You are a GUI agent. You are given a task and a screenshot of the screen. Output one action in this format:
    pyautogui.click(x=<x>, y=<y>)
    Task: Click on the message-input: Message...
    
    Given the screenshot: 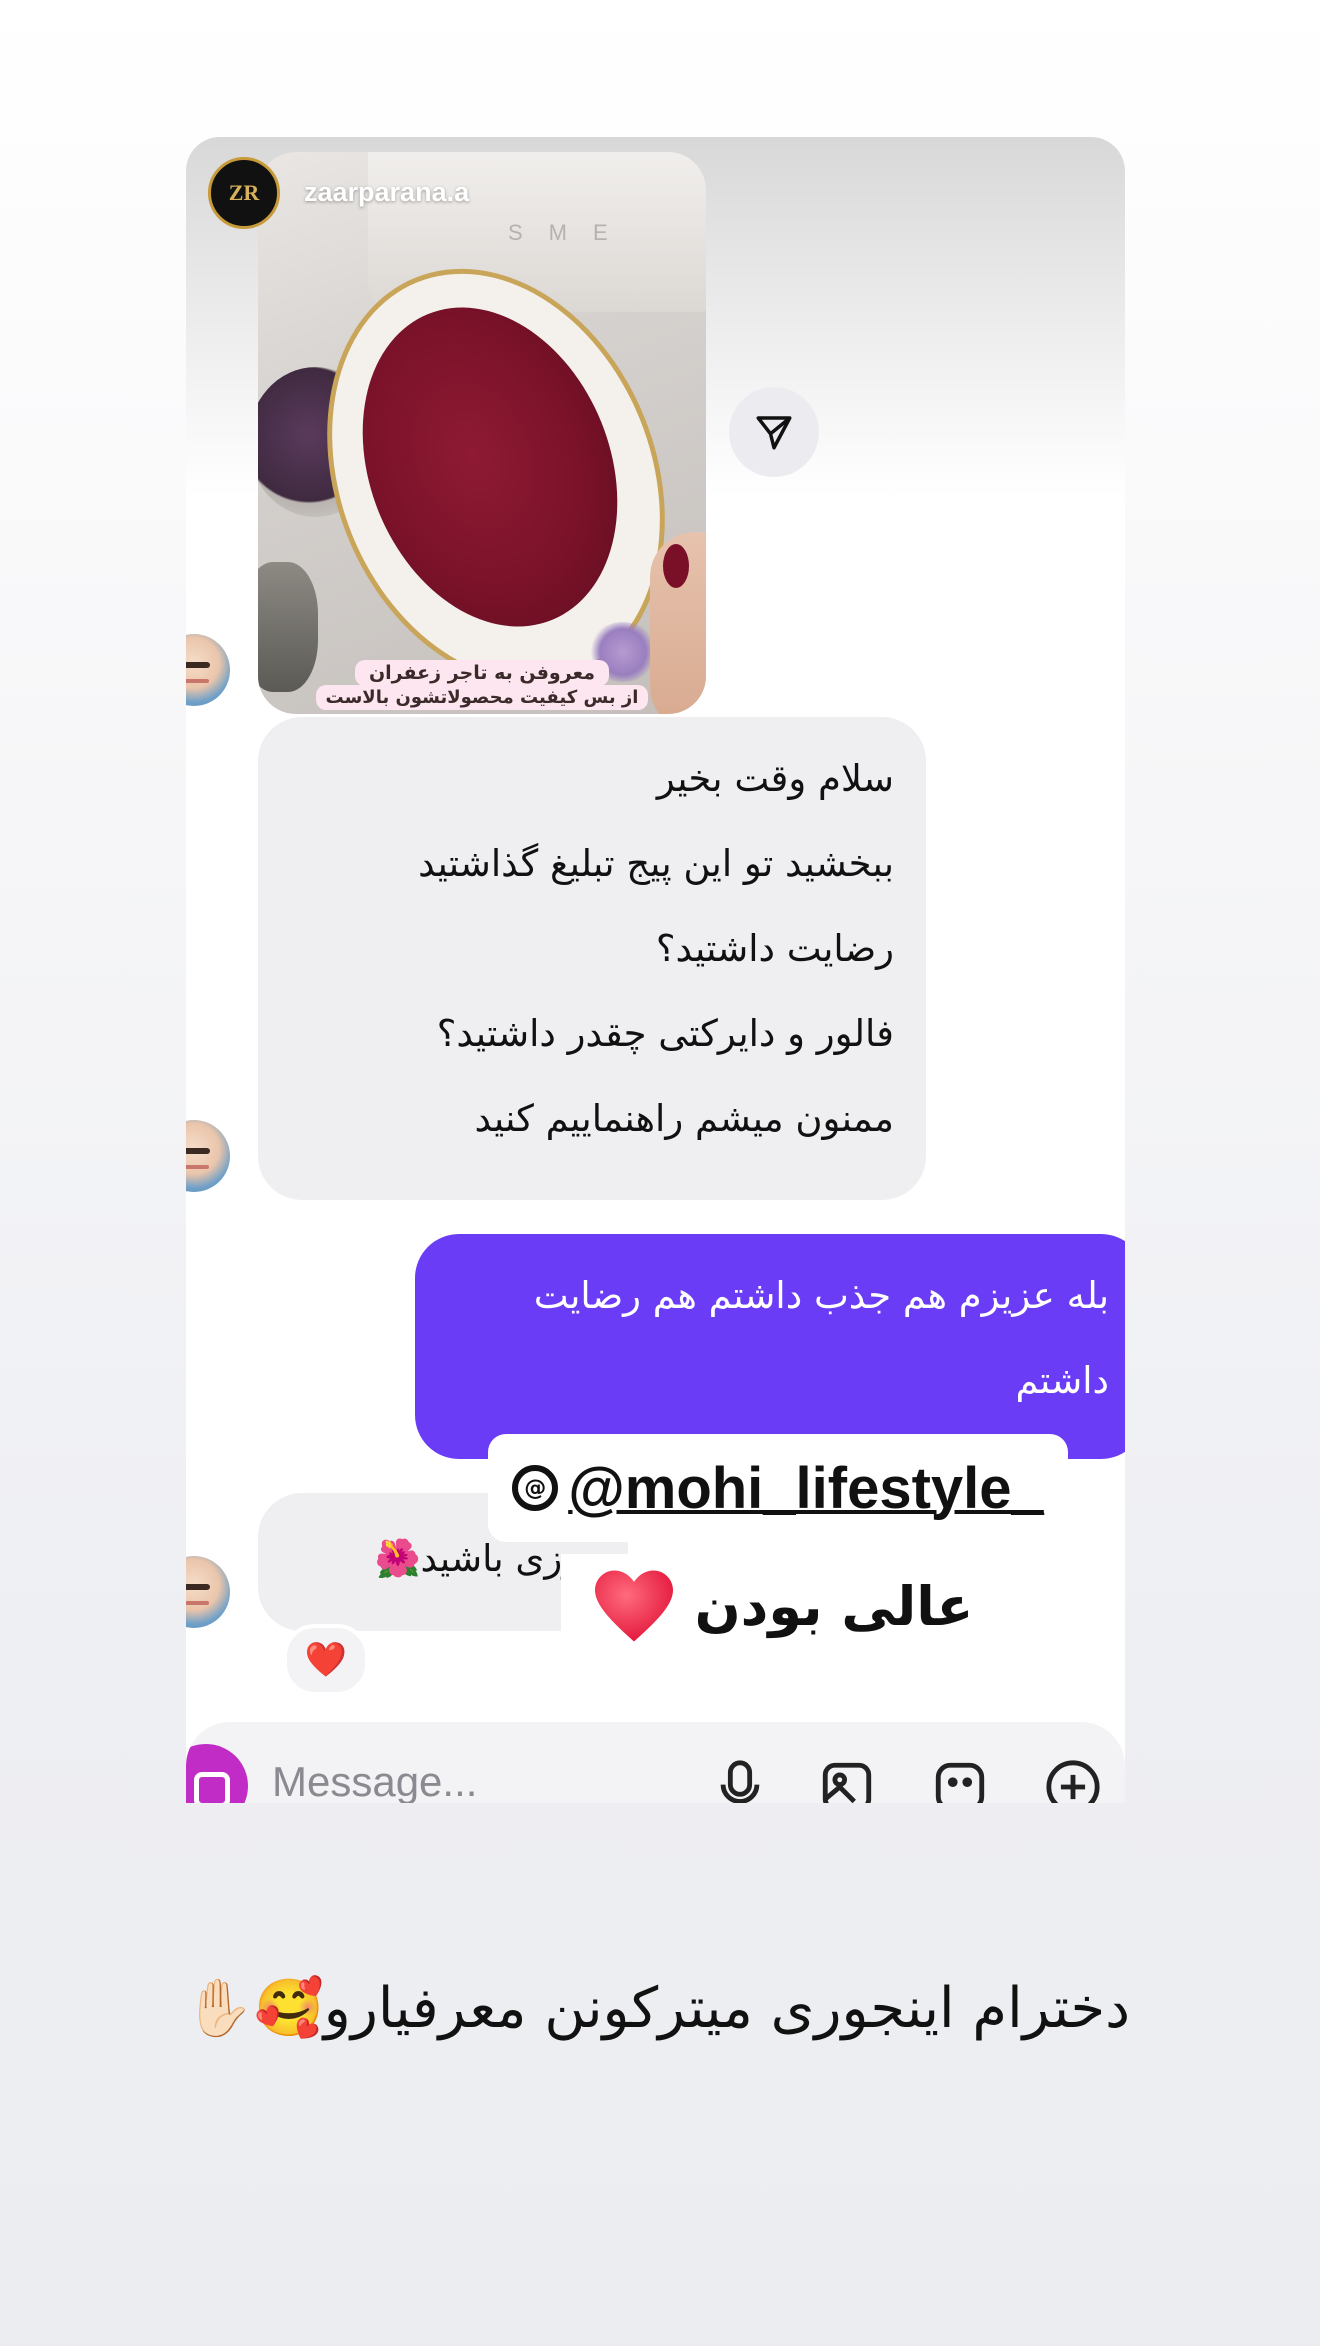 What is the action you would take?
    pyautogui.click(x=374, y=1780)
    